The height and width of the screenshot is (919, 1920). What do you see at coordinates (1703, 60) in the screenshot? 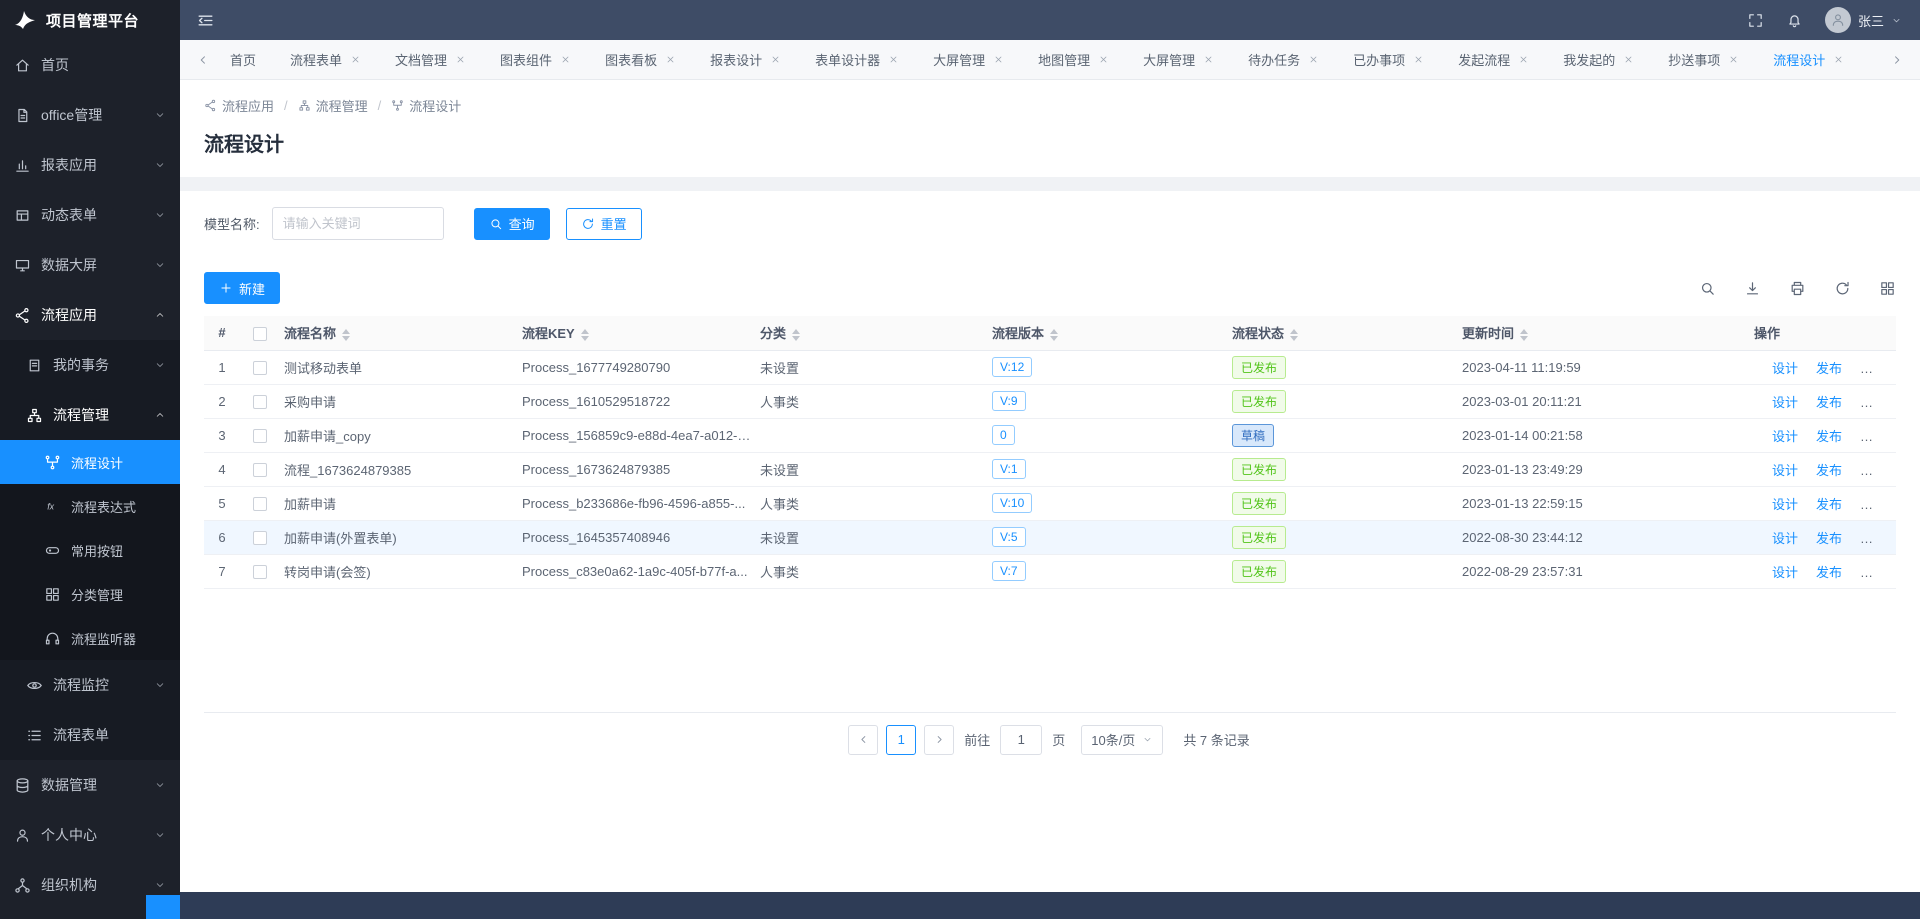
I see `tab: 抄送事项` at bounding box center [1703, 60].